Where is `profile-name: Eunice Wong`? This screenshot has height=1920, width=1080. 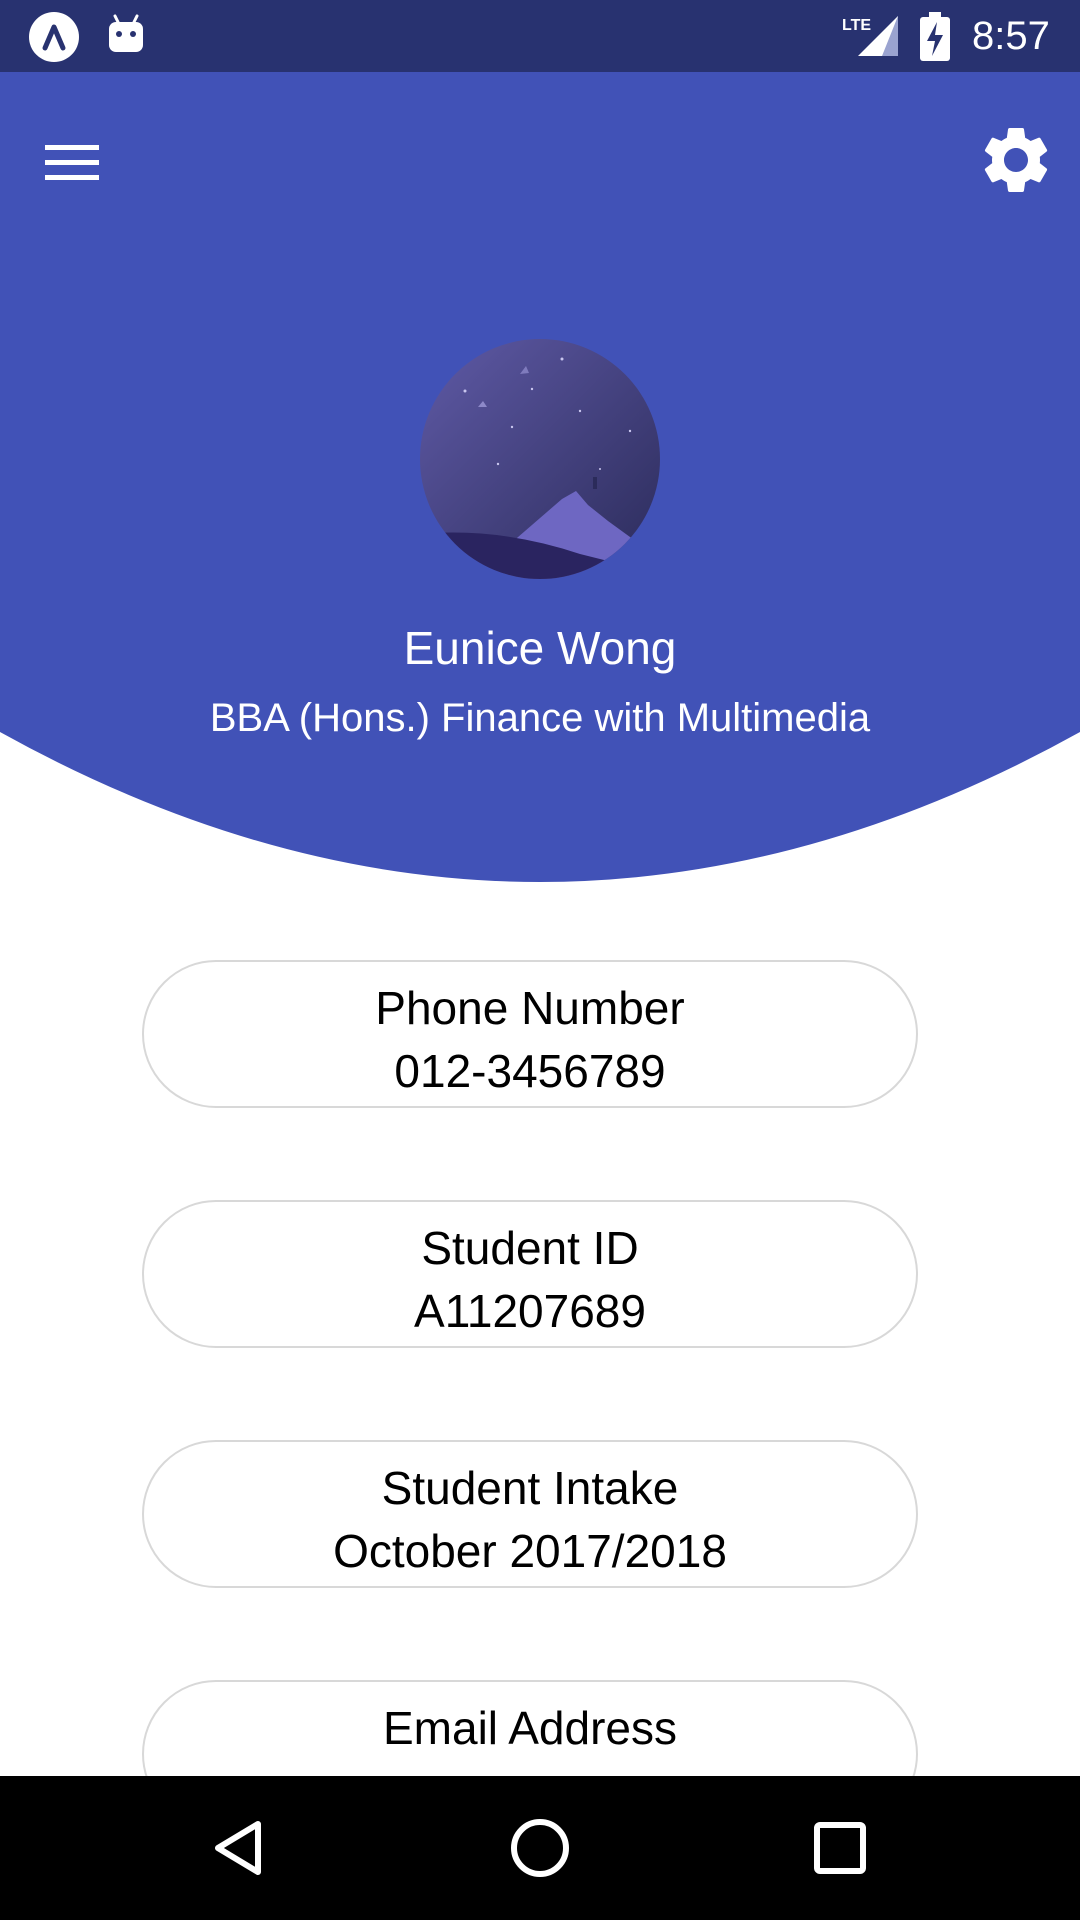
profile-name: Eunice Wong is located at coordinates (540, 648).